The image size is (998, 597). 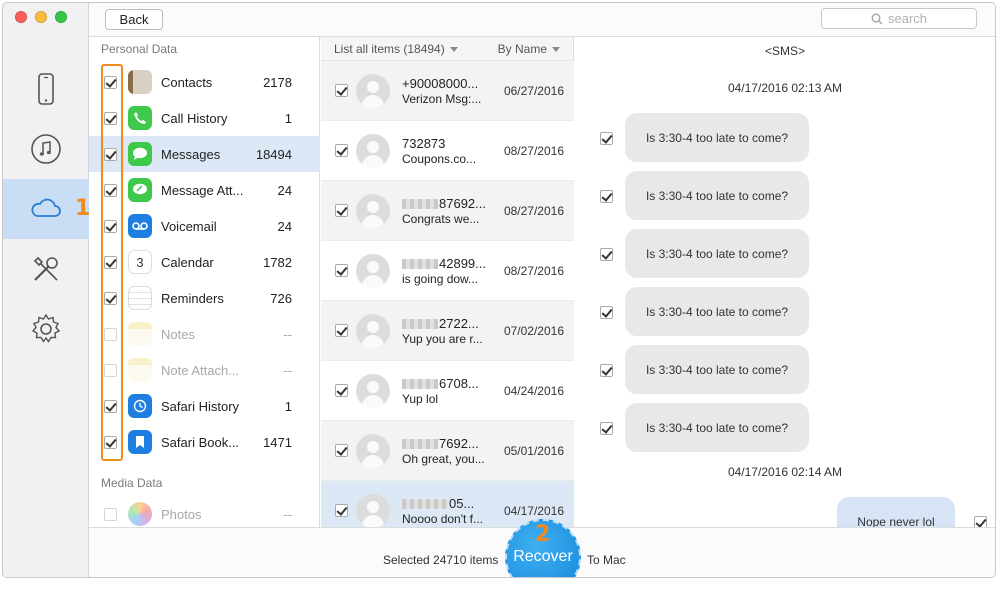 I want to click on rail-settings, so click(x=46, y=329).